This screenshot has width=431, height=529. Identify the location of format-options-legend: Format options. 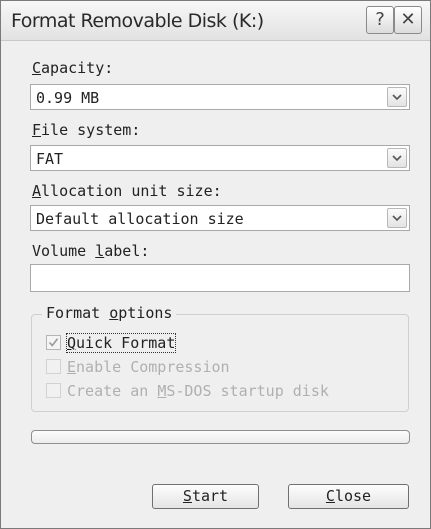
(109, 313).